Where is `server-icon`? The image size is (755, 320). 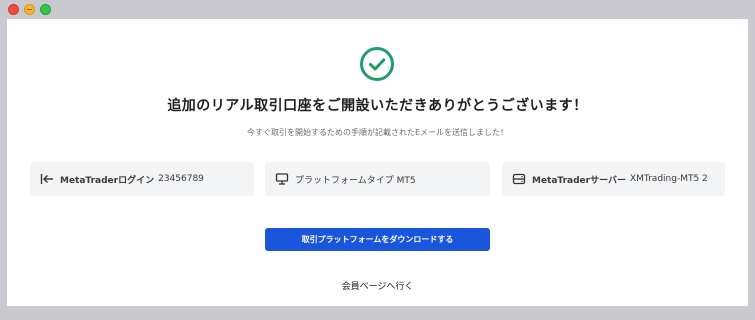
server-icon is located at coordinates (519, 179).